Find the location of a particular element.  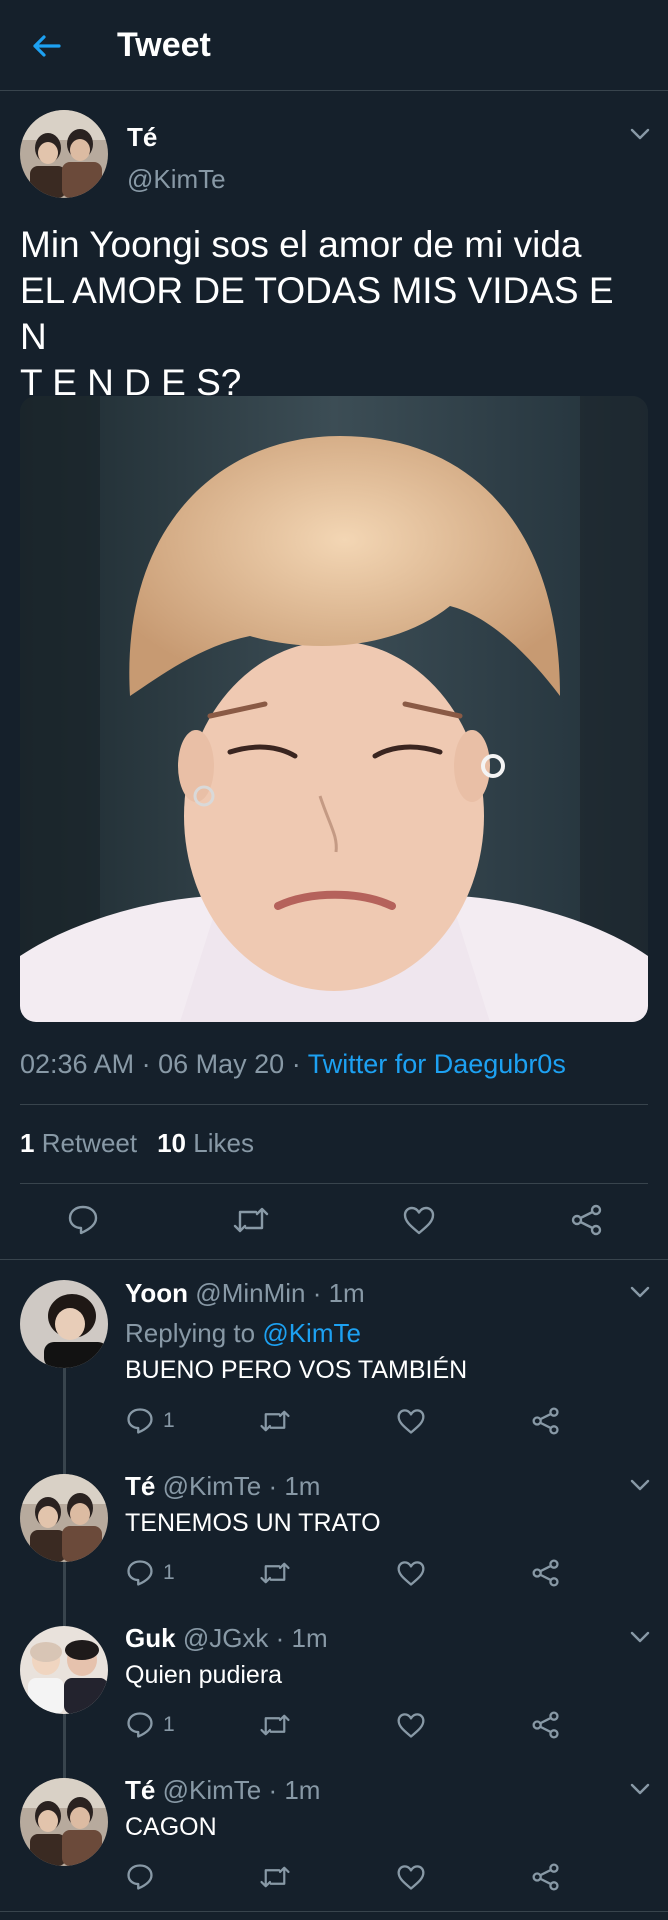

retweets-stat: 1 Retweet is located at coordinates (78, 1143).